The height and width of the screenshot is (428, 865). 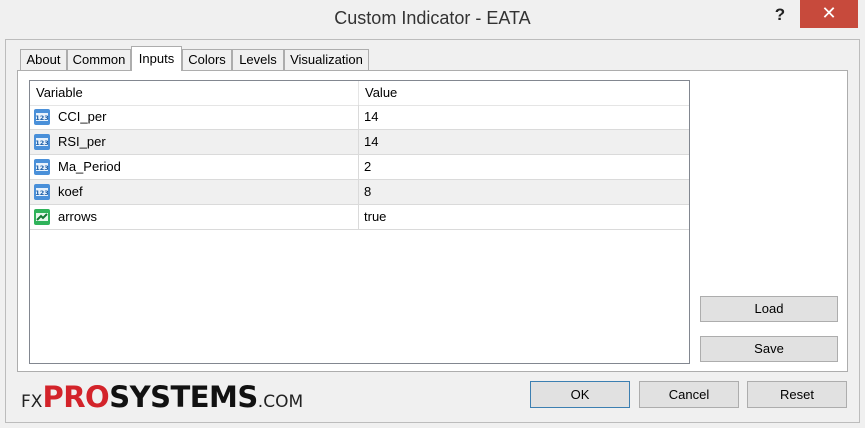 What do you see at coordinates (258, 59) in the screenshot?
I see `tab-levels: Levels` at bounding box center [258, 59].